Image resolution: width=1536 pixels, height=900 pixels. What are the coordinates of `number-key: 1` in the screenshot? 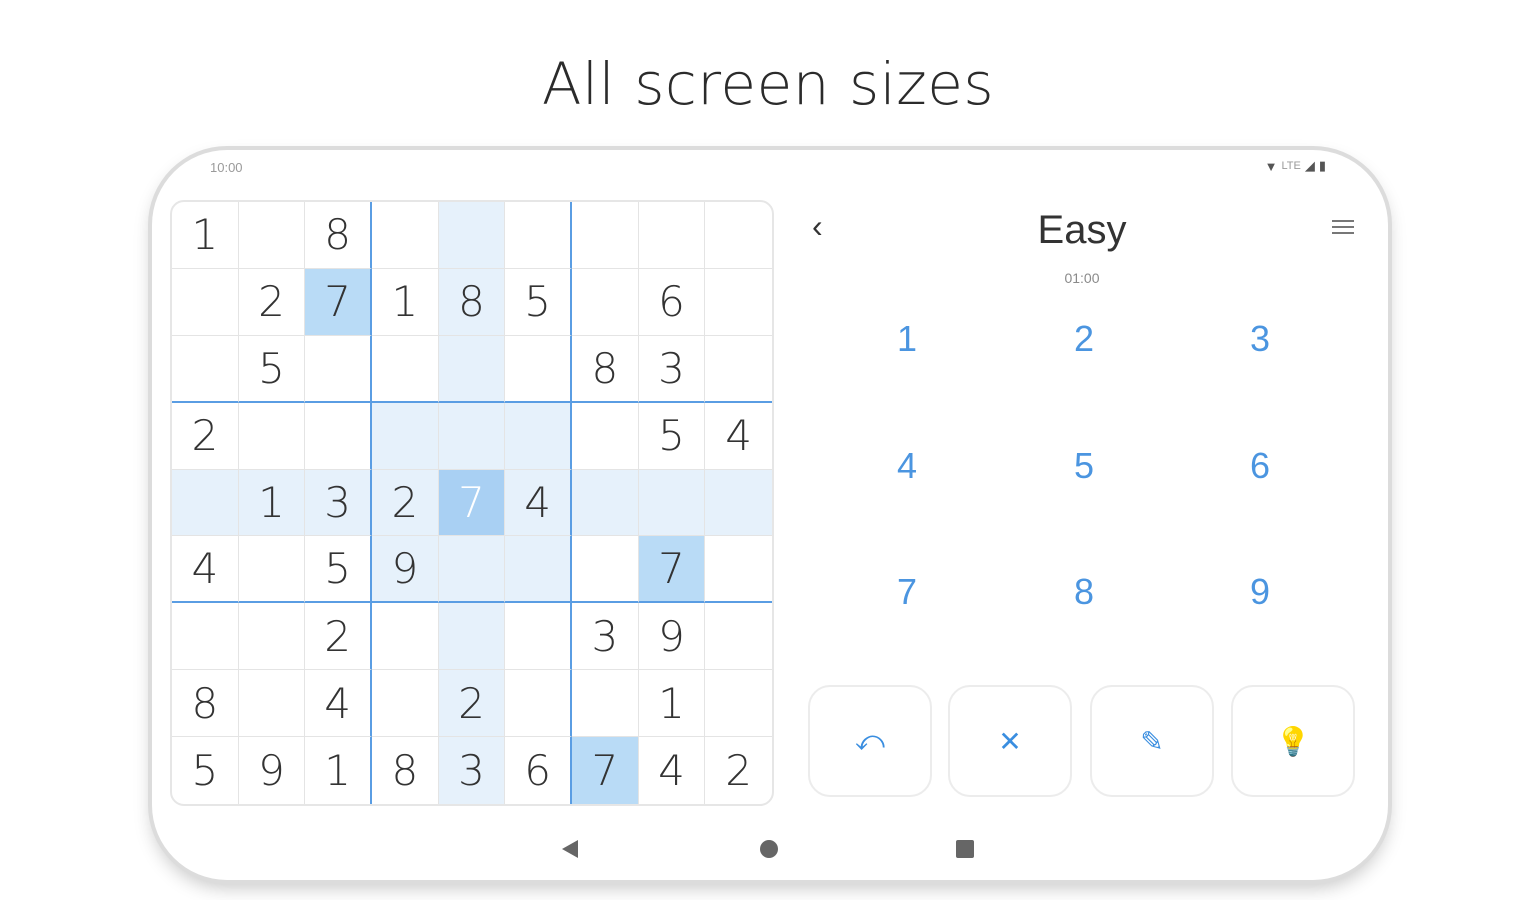 It's located at (907, 339).